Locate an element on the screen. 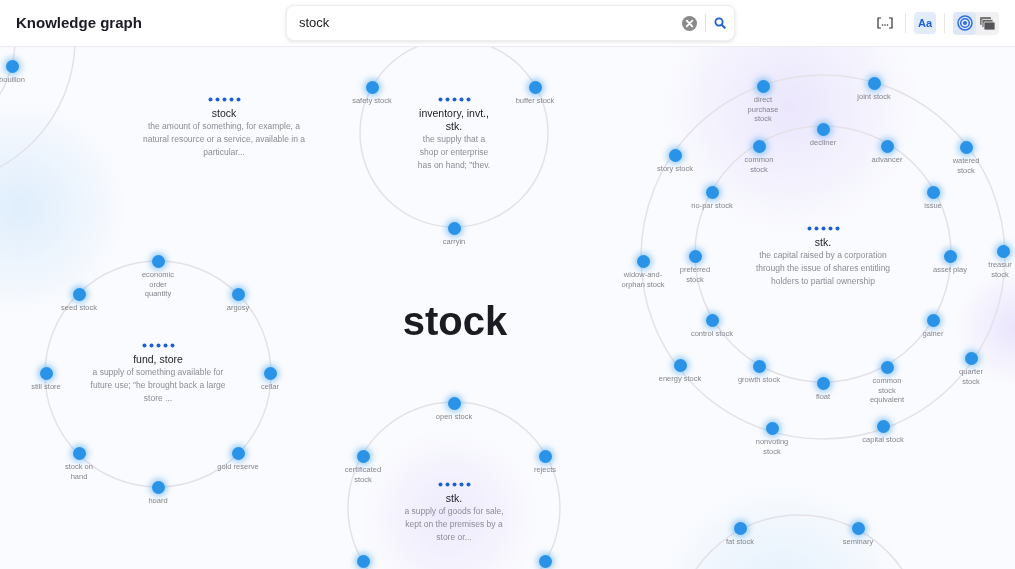 The height and width of the screenshot is (569, 1015). graph-view-button is located at coordinates (964, 23).